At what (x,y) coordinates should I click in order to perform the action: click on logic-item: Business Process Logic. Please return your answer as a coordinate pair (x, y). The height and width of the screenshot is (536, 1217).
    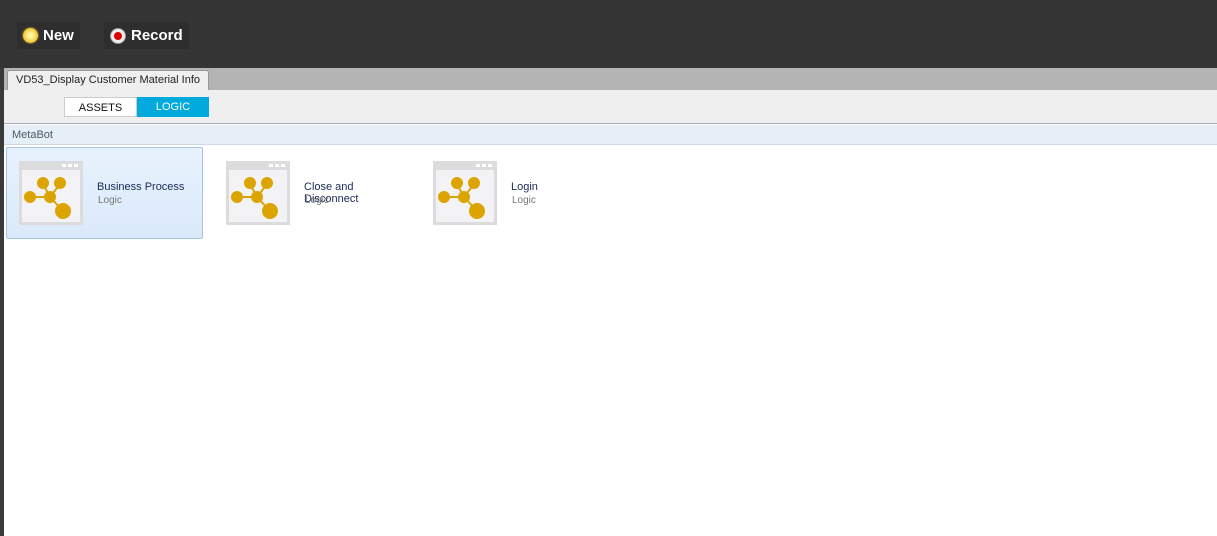
    Looking at the image, I should click on (104, 193).